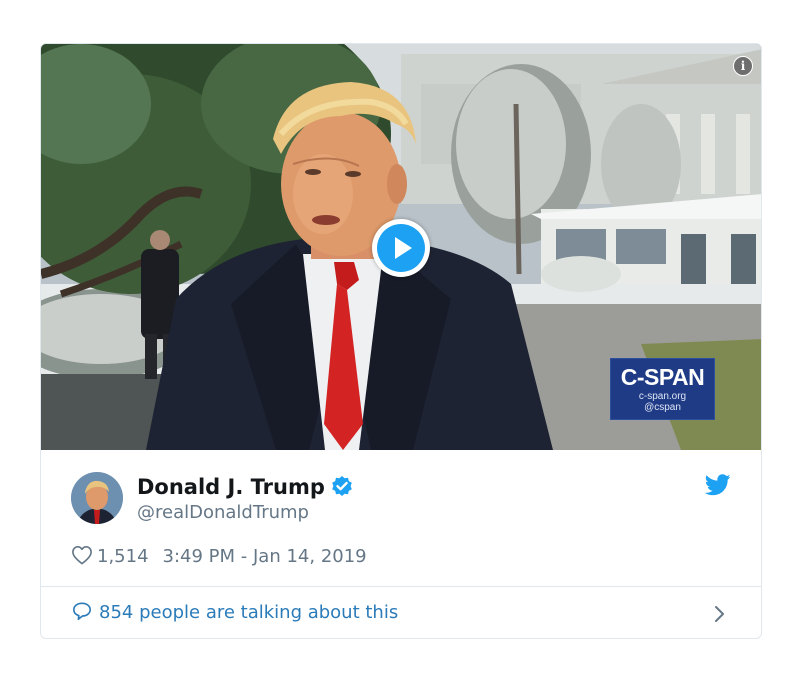  I want to click on speech-bubble-icon, so click(82, 611).